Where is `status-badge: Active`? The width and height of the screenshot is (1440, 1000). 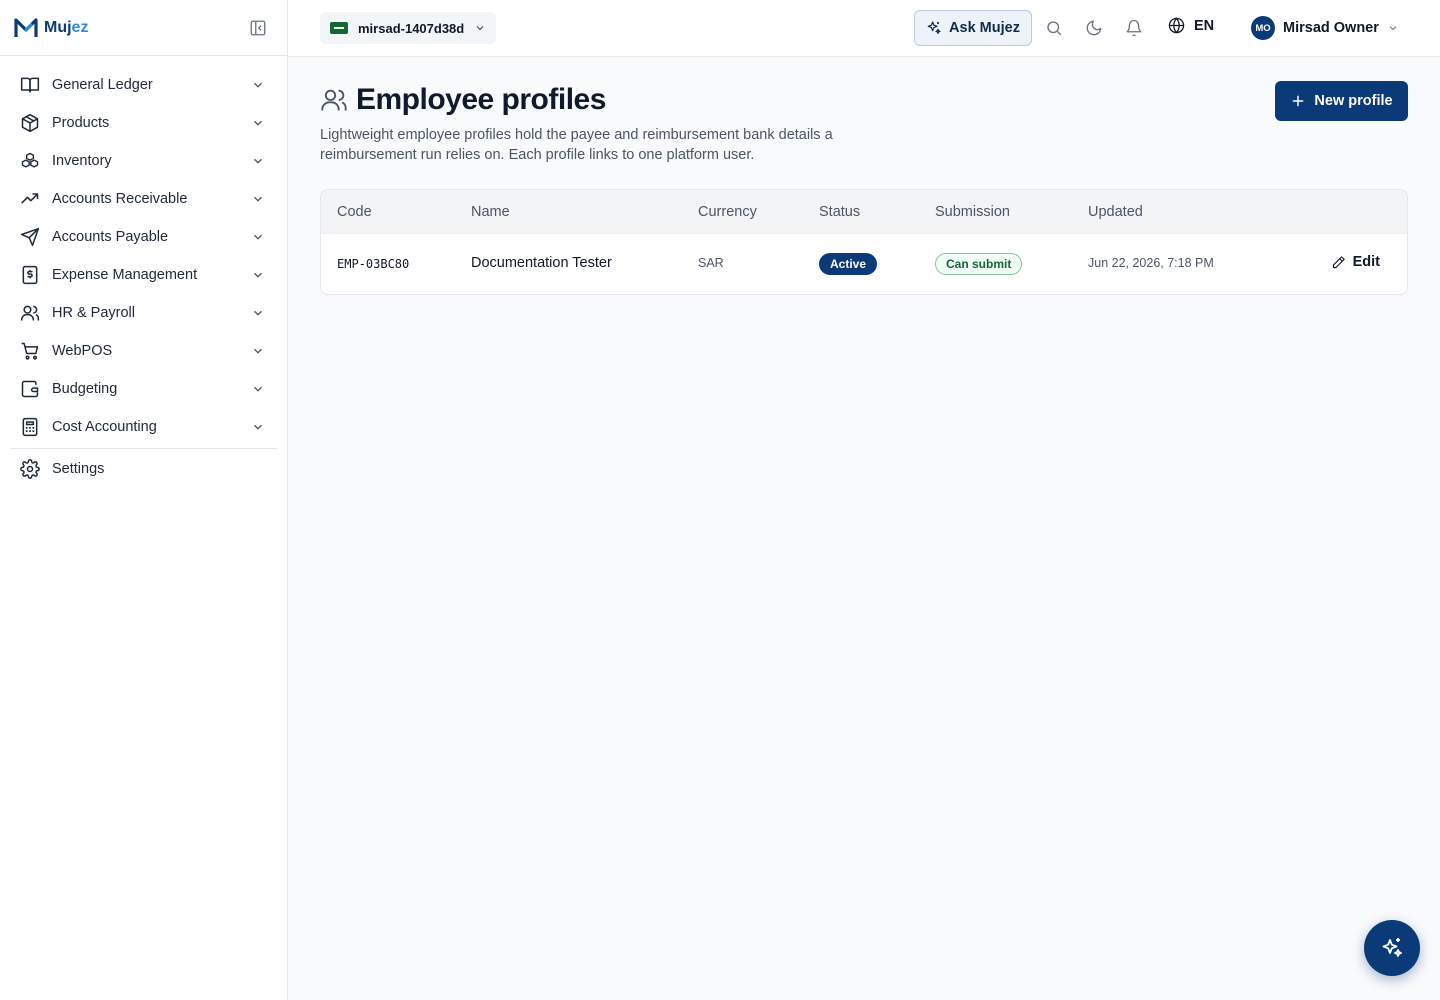
status-badge: Active is located at coordinates (848, 264).